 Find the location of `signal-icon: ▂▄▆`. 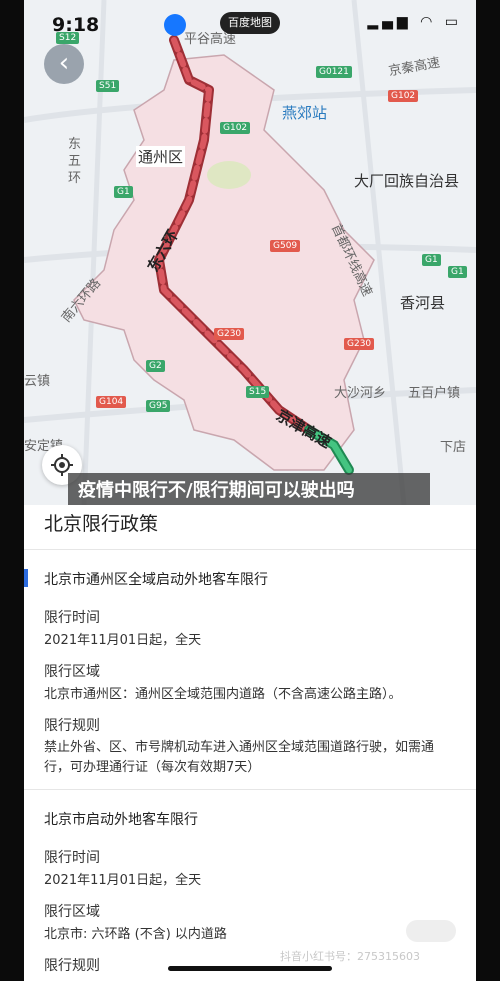

signal-icon: ▂▄▆ is located at coordinates (389, 22).